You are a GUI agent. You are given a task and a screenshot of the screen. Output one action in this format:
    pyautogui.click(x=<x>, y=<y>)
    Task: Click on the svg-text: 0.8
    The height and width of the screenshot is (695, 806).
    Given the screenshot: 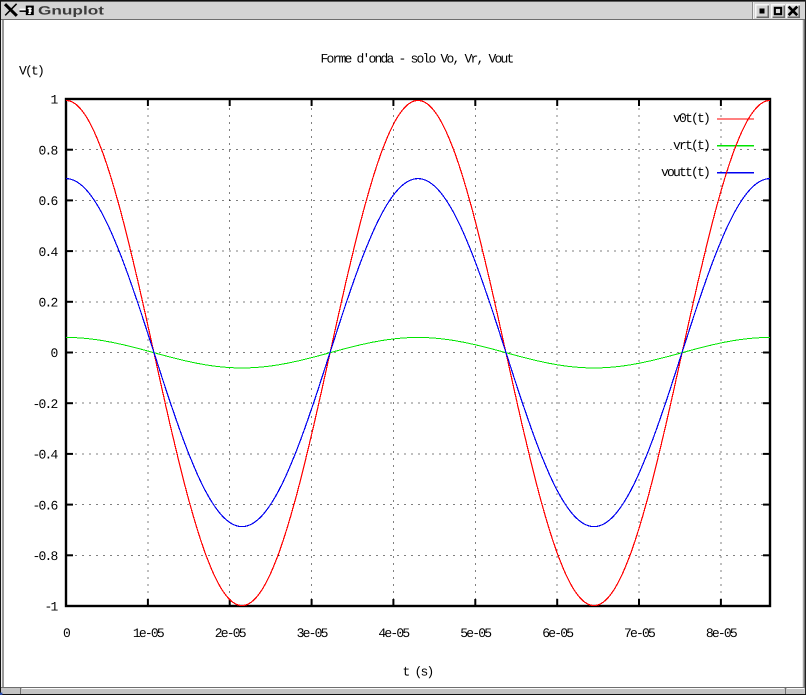 What is the action you would take?
    pyautogui.click(x=47, y=150)
    